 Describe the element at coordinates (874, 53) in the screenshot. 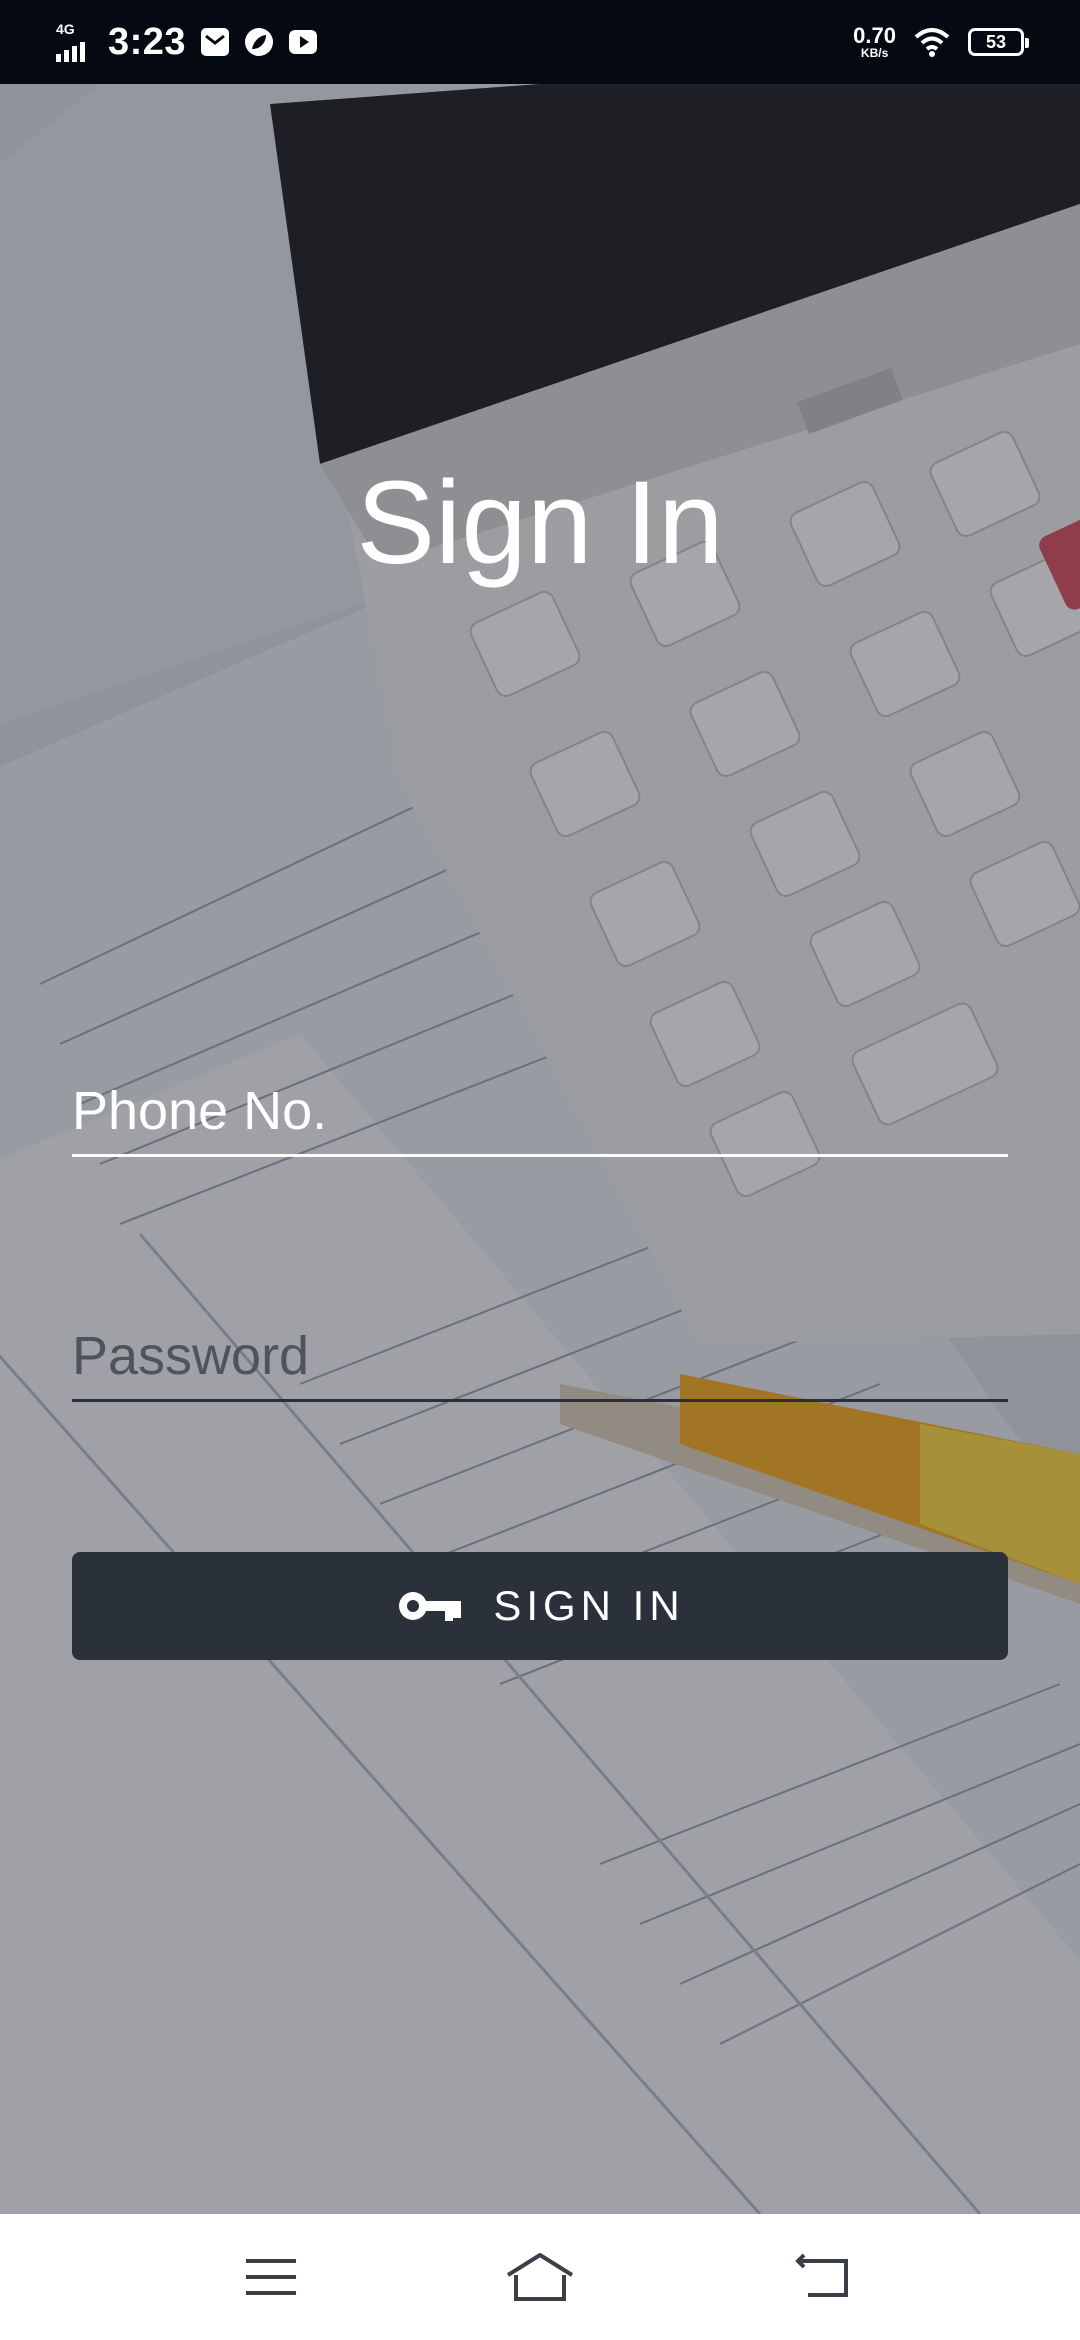

I see `speed-unit: KB/s` at that location.